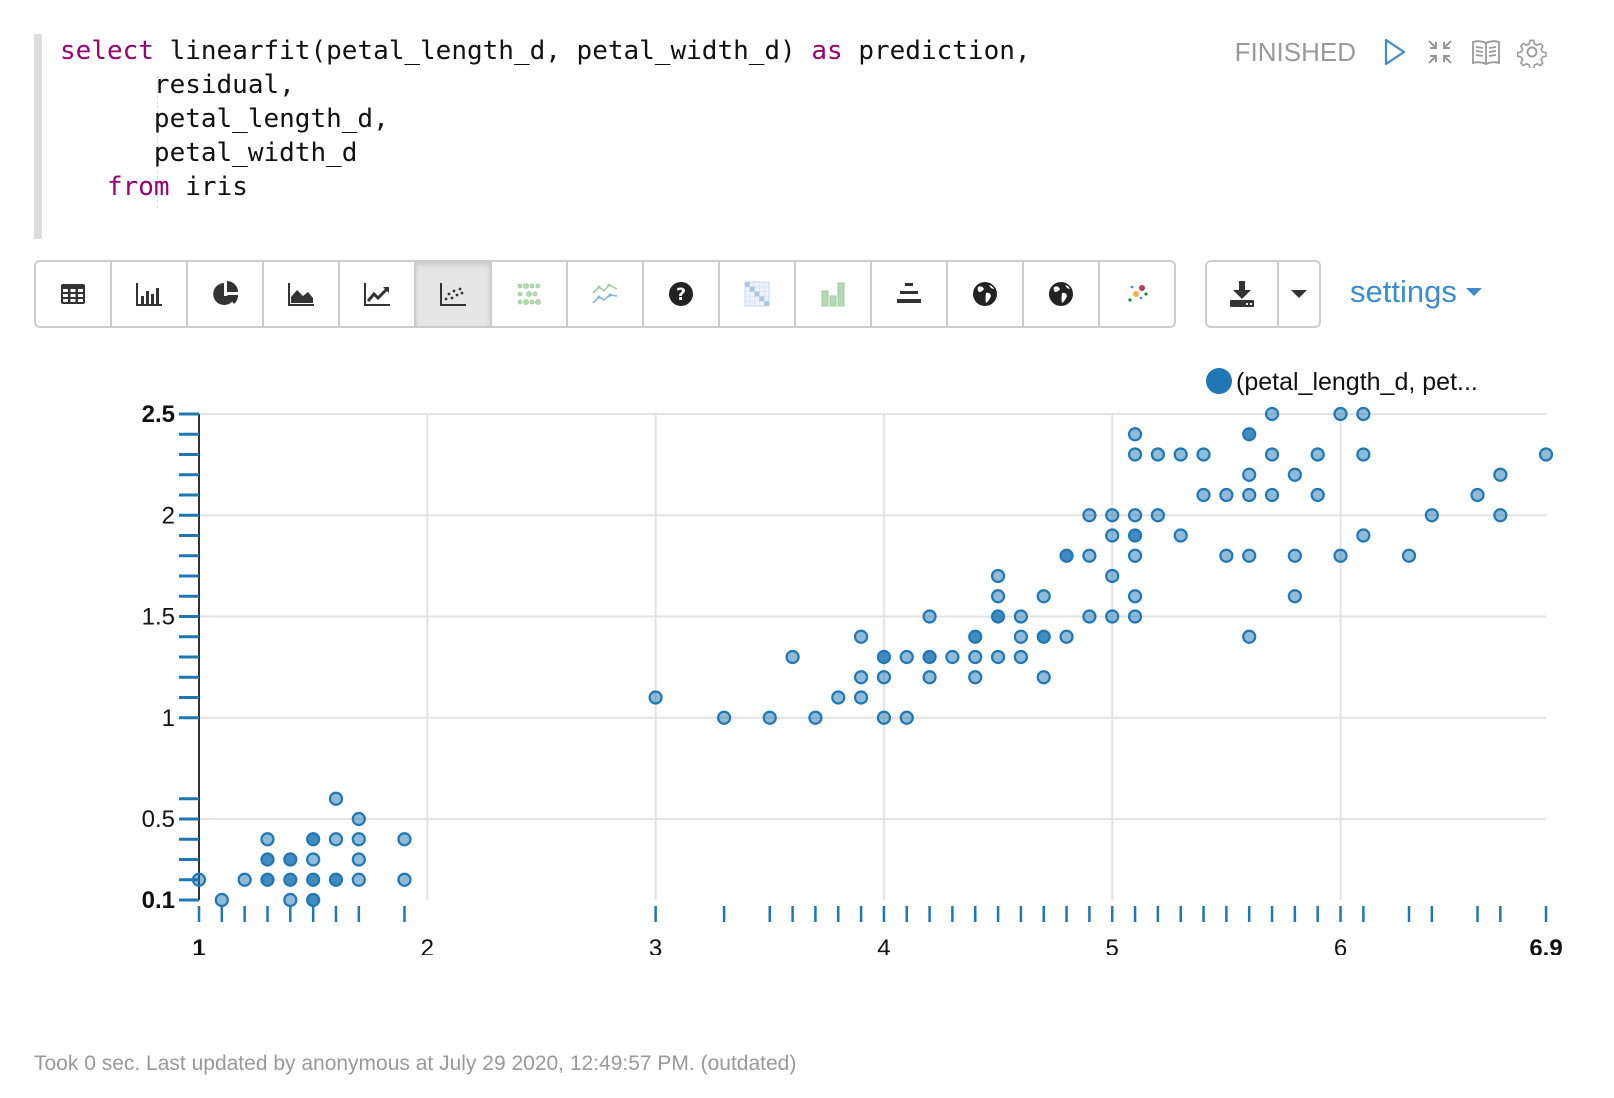 This screenshot has width=1614, height=1098. Describe the element at coordinates (209, 153) in the screenshot. I see `code-text: petal_width_d` at that location.